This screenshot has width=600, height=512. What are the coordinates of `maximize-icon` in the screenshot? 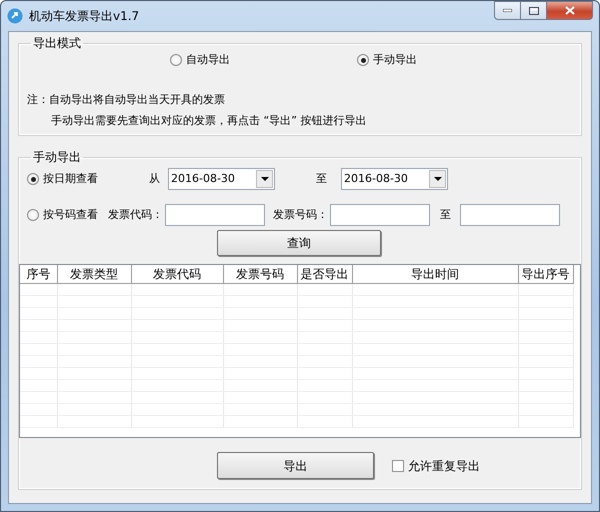 It's located at (533, 10).